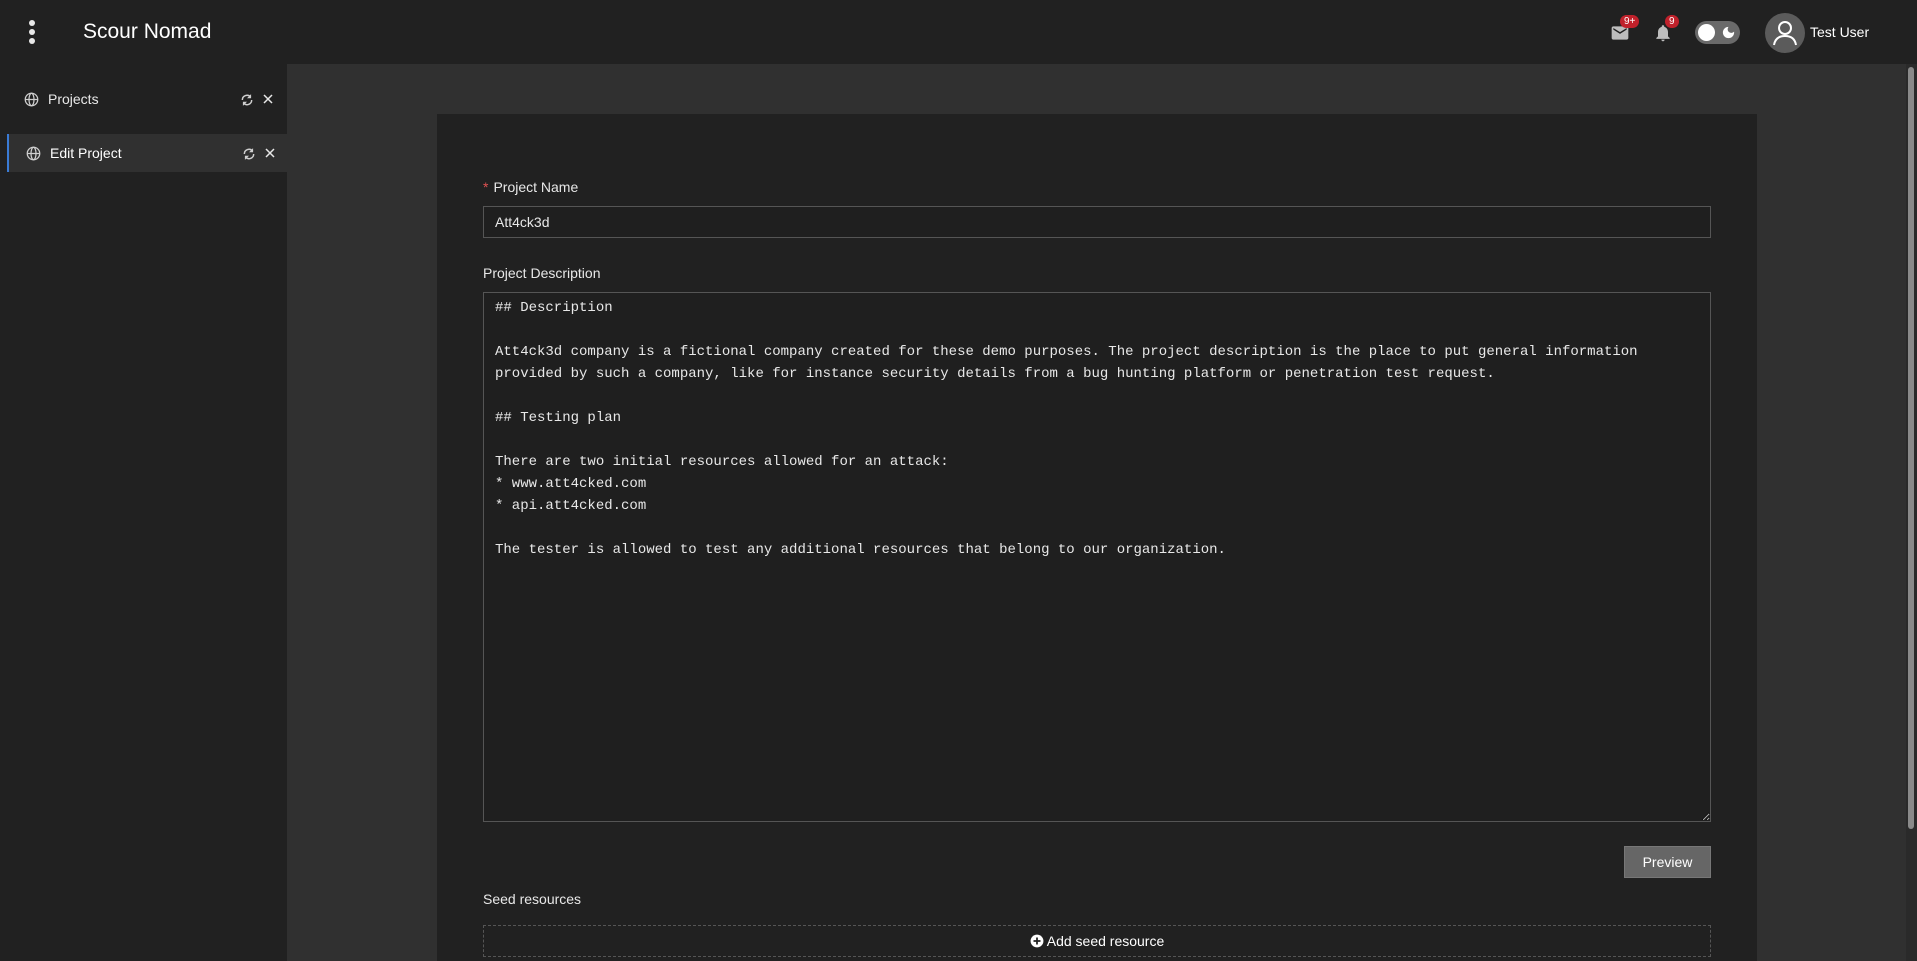 The height and width of the screenshot is (961, 1917). What do you see at coordinates (532, 899) in the screenshot?
I see `seed-resources-label: Seed resources` at bounding box center [532, 899].